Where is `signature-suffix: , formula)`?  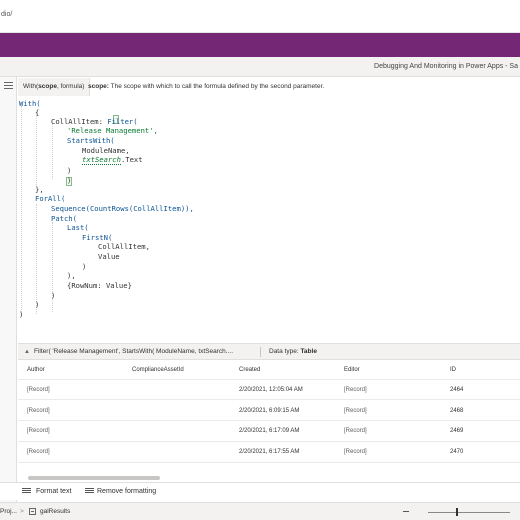
signature-suffix: , formula) is located at coordinates (70, 86).